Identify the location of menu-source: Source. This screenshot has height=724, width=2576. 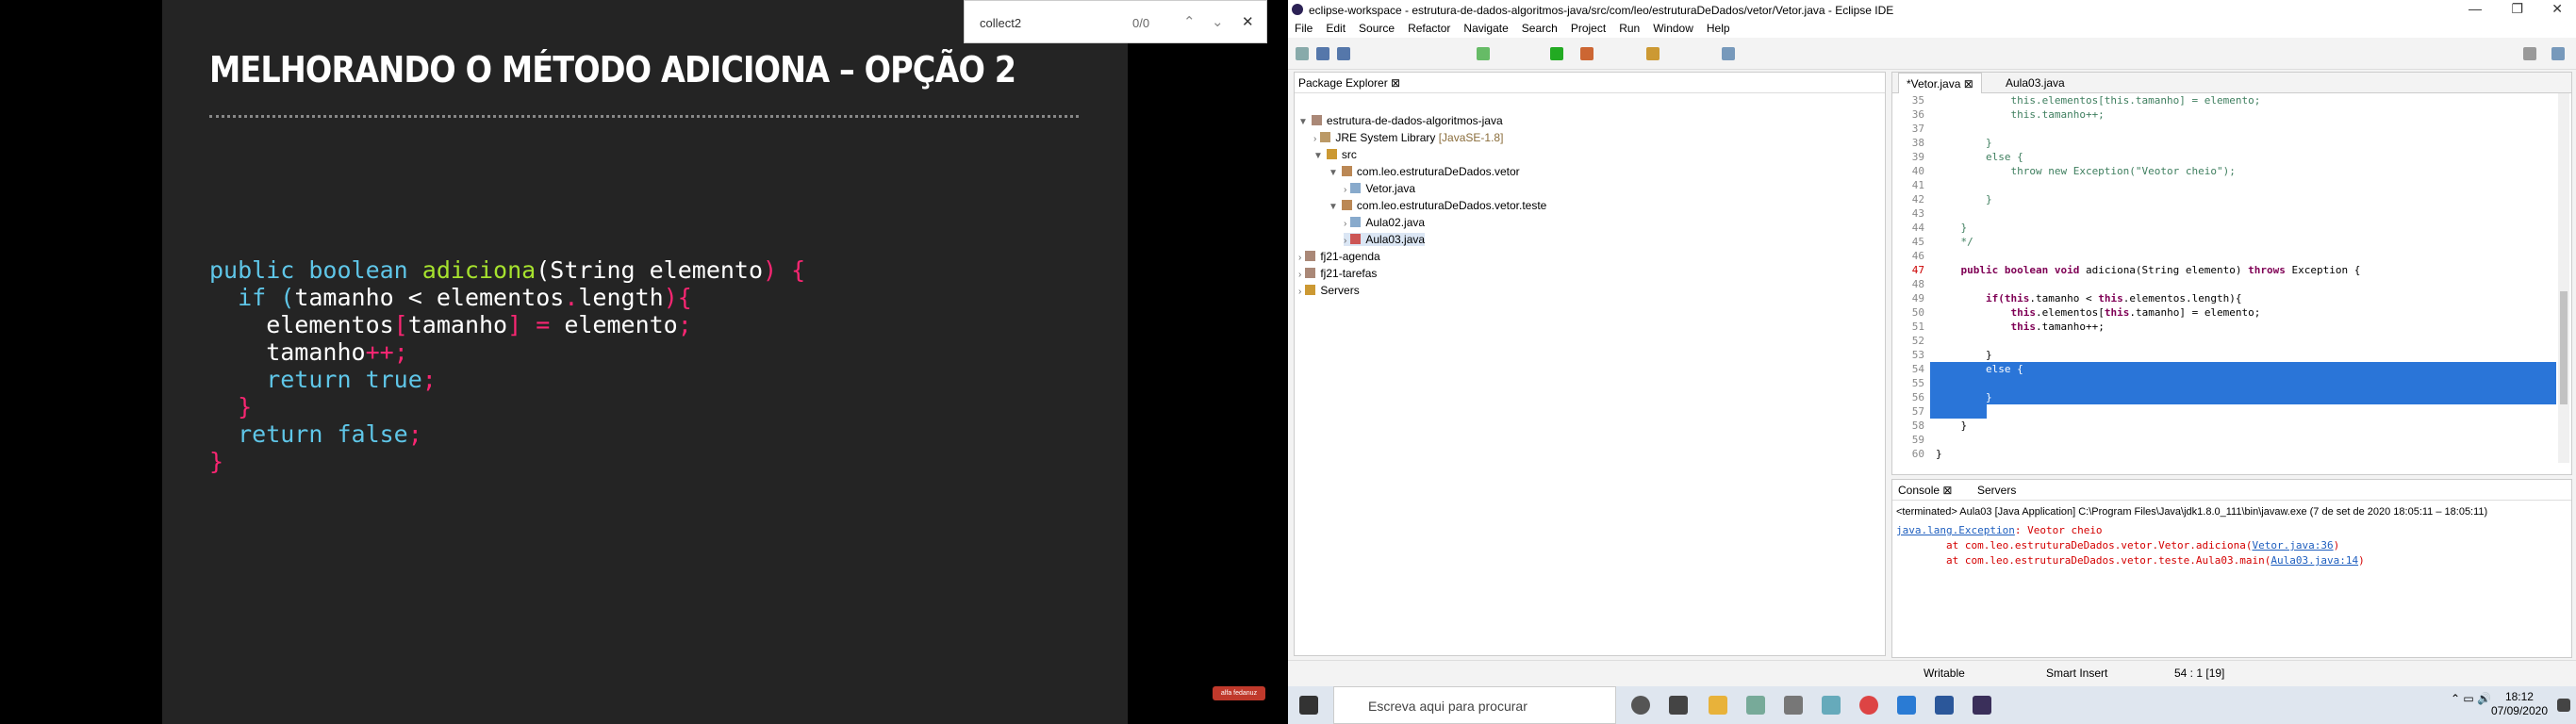
(1376, 28).